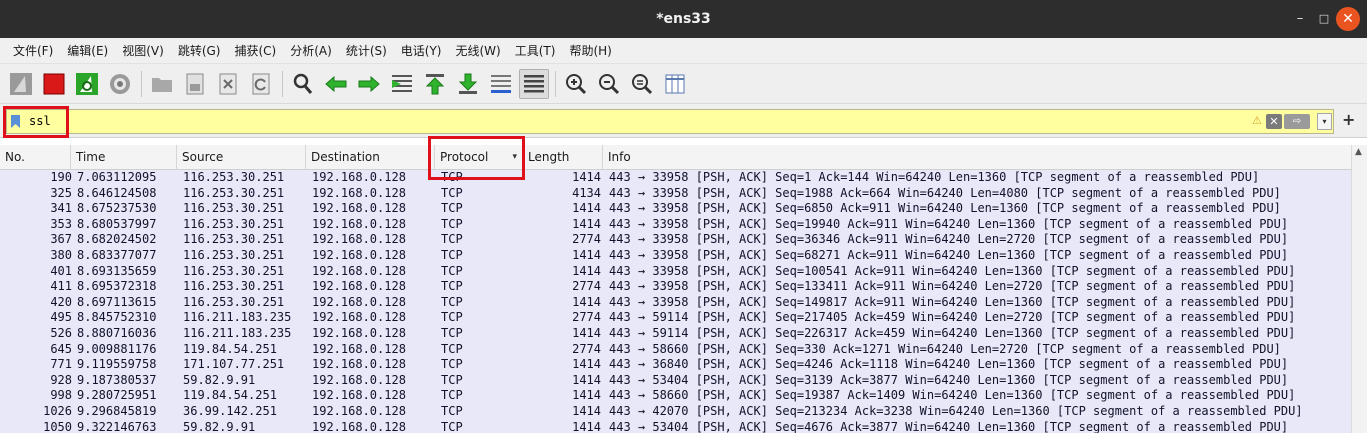 This screenshot has width=1367, height=433. Describe the element at coordinates (336, 84) in the screenshot. I see `go-back-button` at that location.